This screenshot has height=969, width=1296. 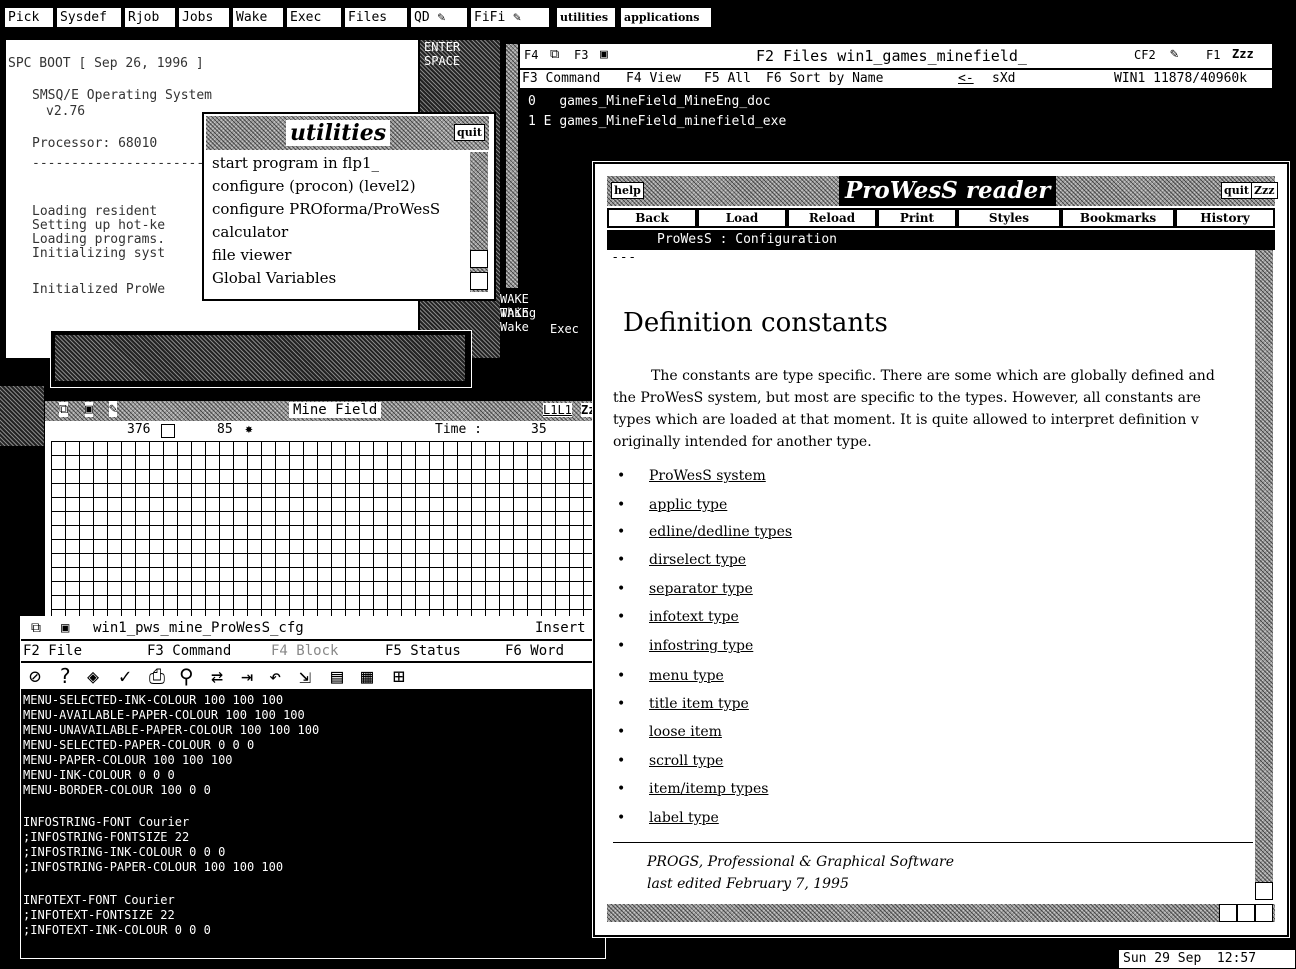 I want to click on goto-icon: ⇥, so click(x=247, y=676).